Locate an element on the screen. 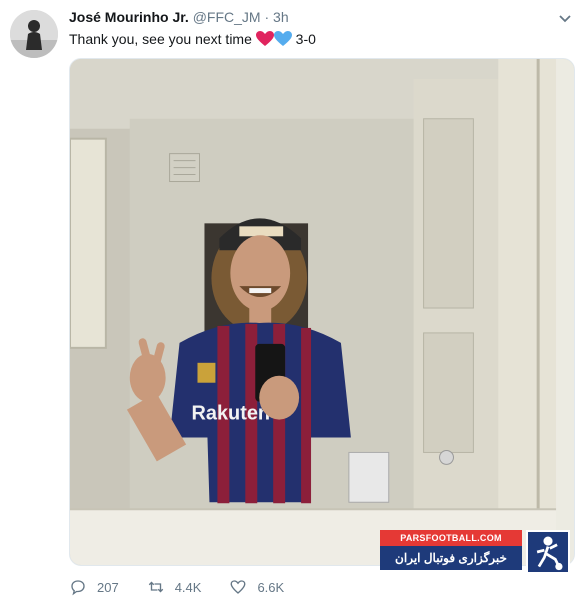 The width and height of the screenshot is (582, 602). tweet-score: 3-0 is located at coordinates (305, 39).